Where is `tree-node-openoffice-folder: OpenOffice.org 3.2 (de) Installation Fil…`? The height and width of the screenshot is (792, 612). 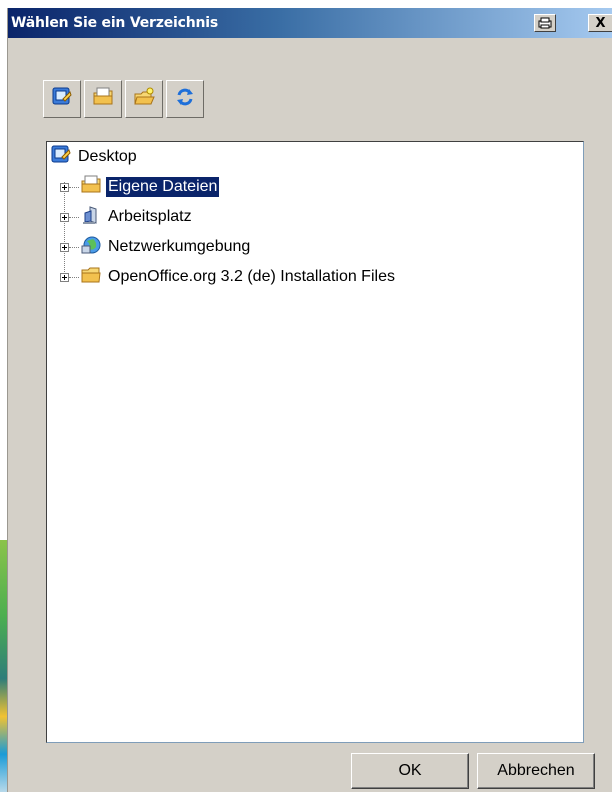 tree-node-openoffice-folder: OpenOffice.org 3.2 (de) Installation Fil… is located at coordinates (228, 277).